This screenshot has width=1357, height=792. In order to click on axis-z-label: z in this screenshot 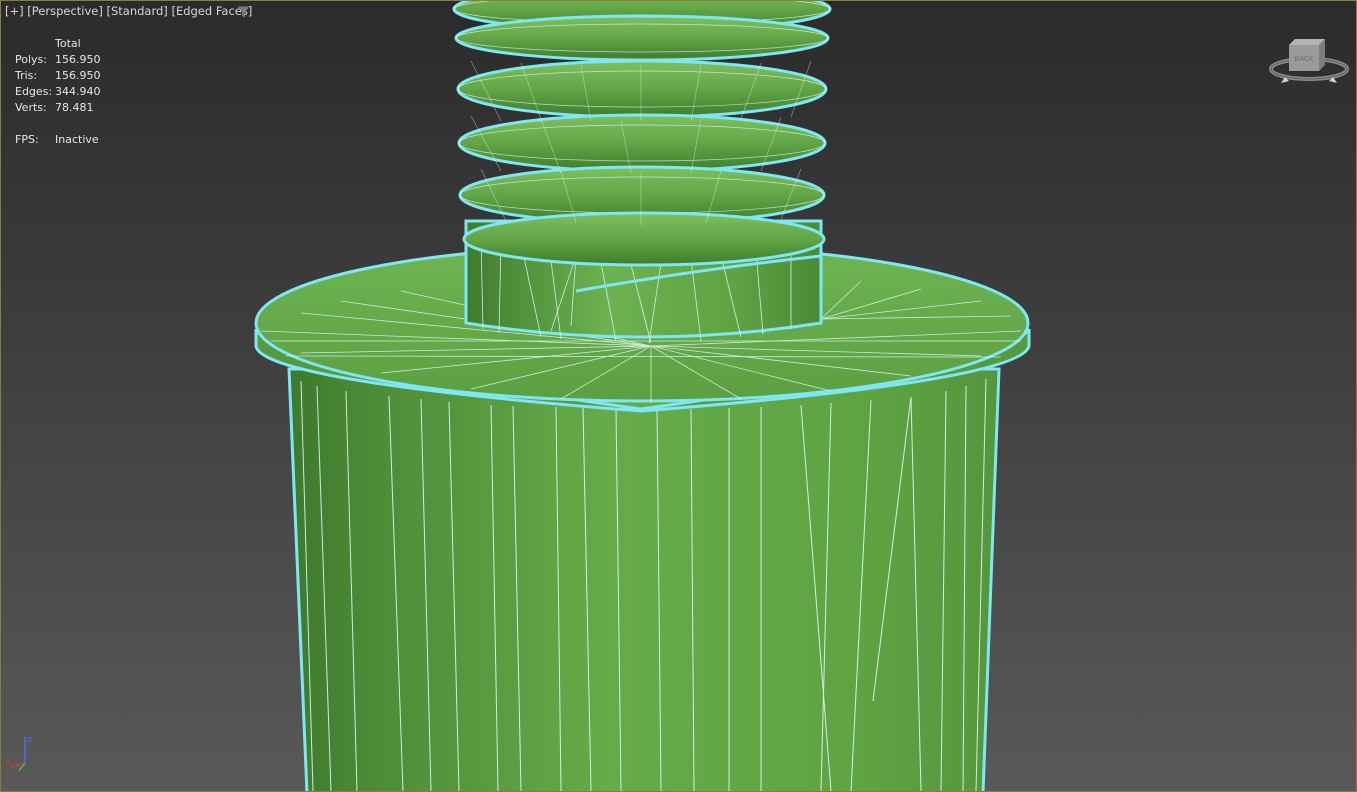, I will do `click(29, 740)`.